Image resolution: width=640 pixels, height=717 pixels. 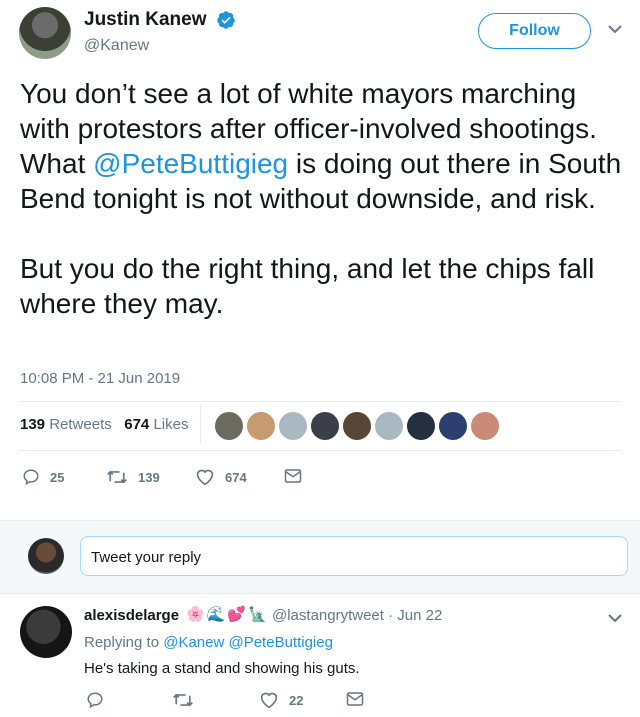 I want to click on reply-action: 25, so click(x=43, y=477).